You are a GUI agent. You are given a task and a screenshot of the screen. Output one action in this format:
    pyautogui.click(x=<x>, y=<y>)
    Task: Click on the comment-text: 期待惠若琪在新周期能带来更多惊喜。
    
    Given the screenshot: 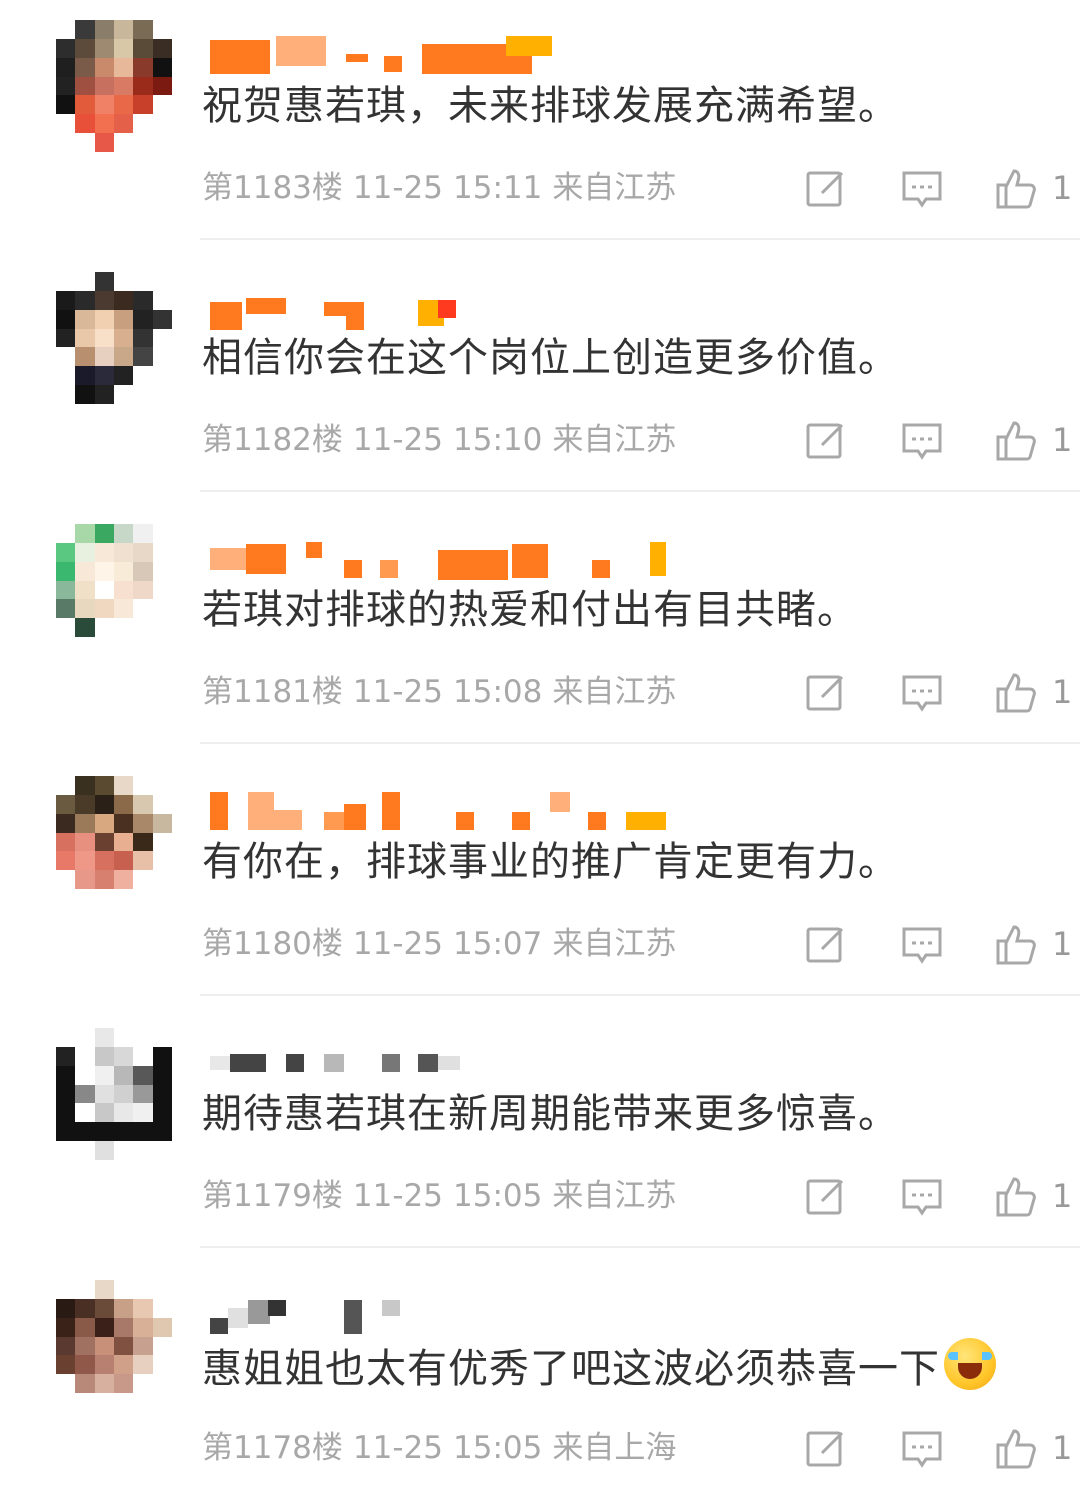 What is the action you would take?
    pyautogui.click(x=550, y=1114)
    